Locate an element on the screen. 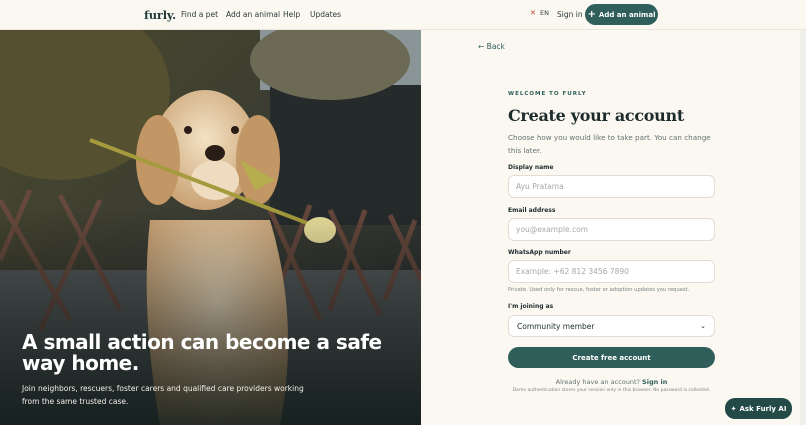 The height and width of the screenshot is (425, 806). ask-furly-ai-label: Ask Furly AI is located at coordinates (763, 408).